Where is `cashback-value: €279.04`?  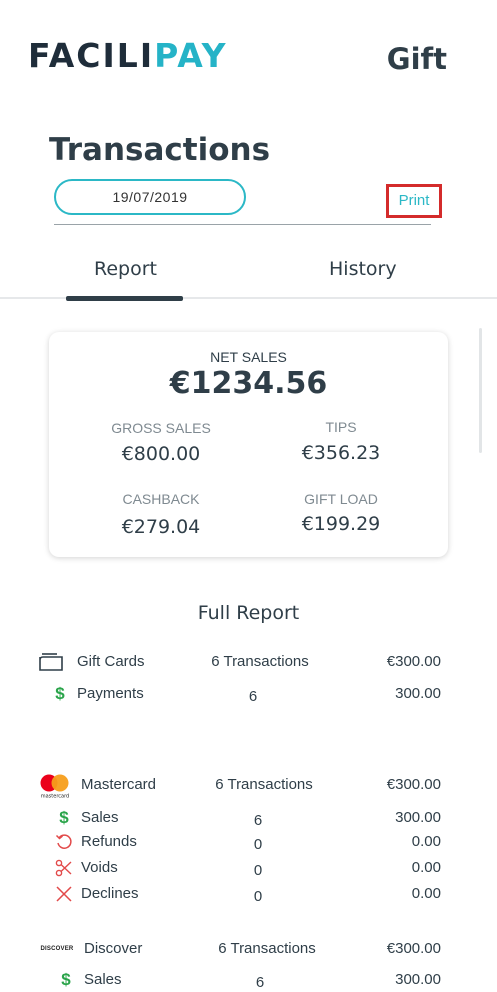 cashback-value: €279.04 is located at coordinates (161, 527).